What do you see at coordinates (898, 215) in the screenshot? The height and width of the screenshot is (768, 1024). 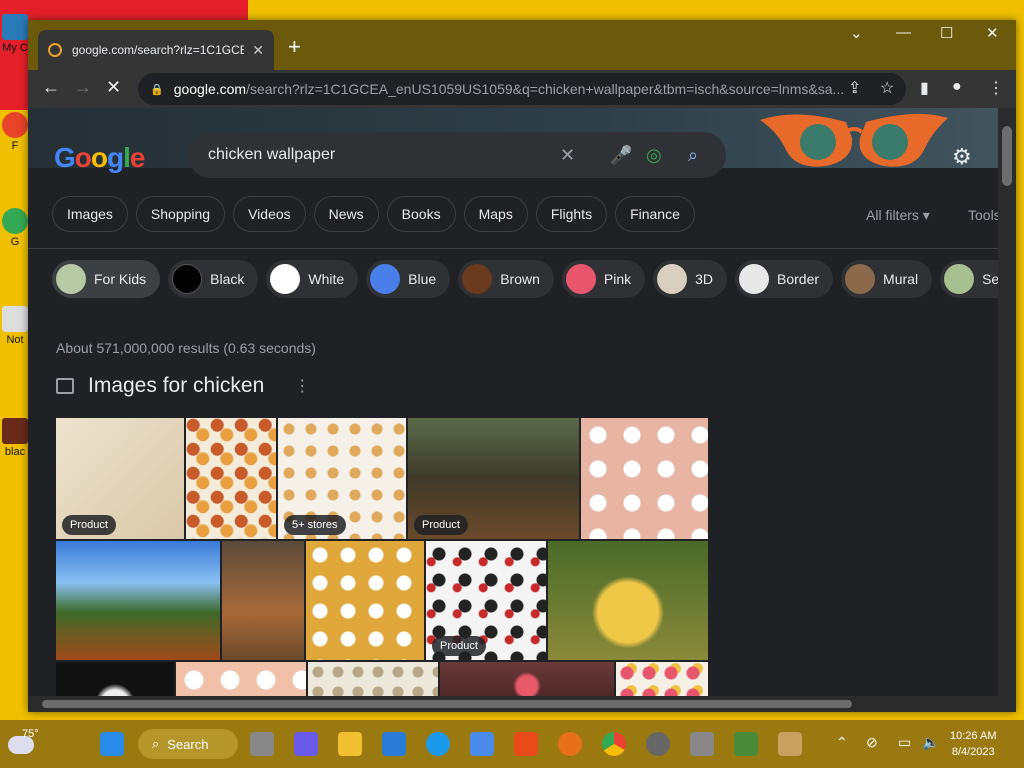 I see `all-filters-dropdown: All filters ▾` at bounding box center [898, 215].